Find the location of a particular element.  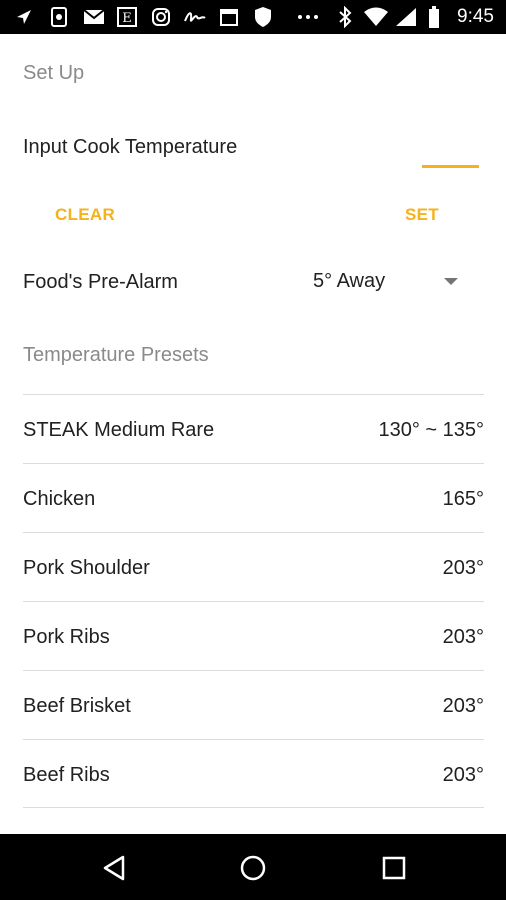

e-app-icon: E is located at coordinates (127, 17).